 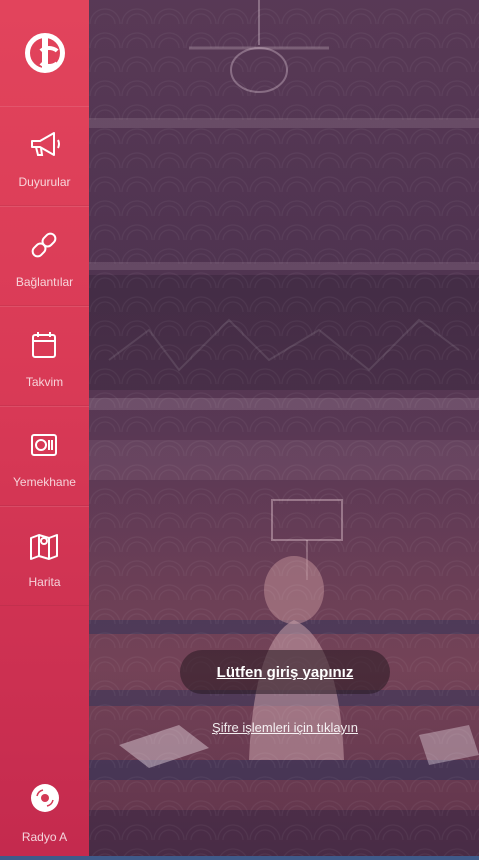 What do you see at coordinates (44, 816) in the screenshot?
I see `sidebar-item-radyo: Radyo A` at bounding box center [44, 816].